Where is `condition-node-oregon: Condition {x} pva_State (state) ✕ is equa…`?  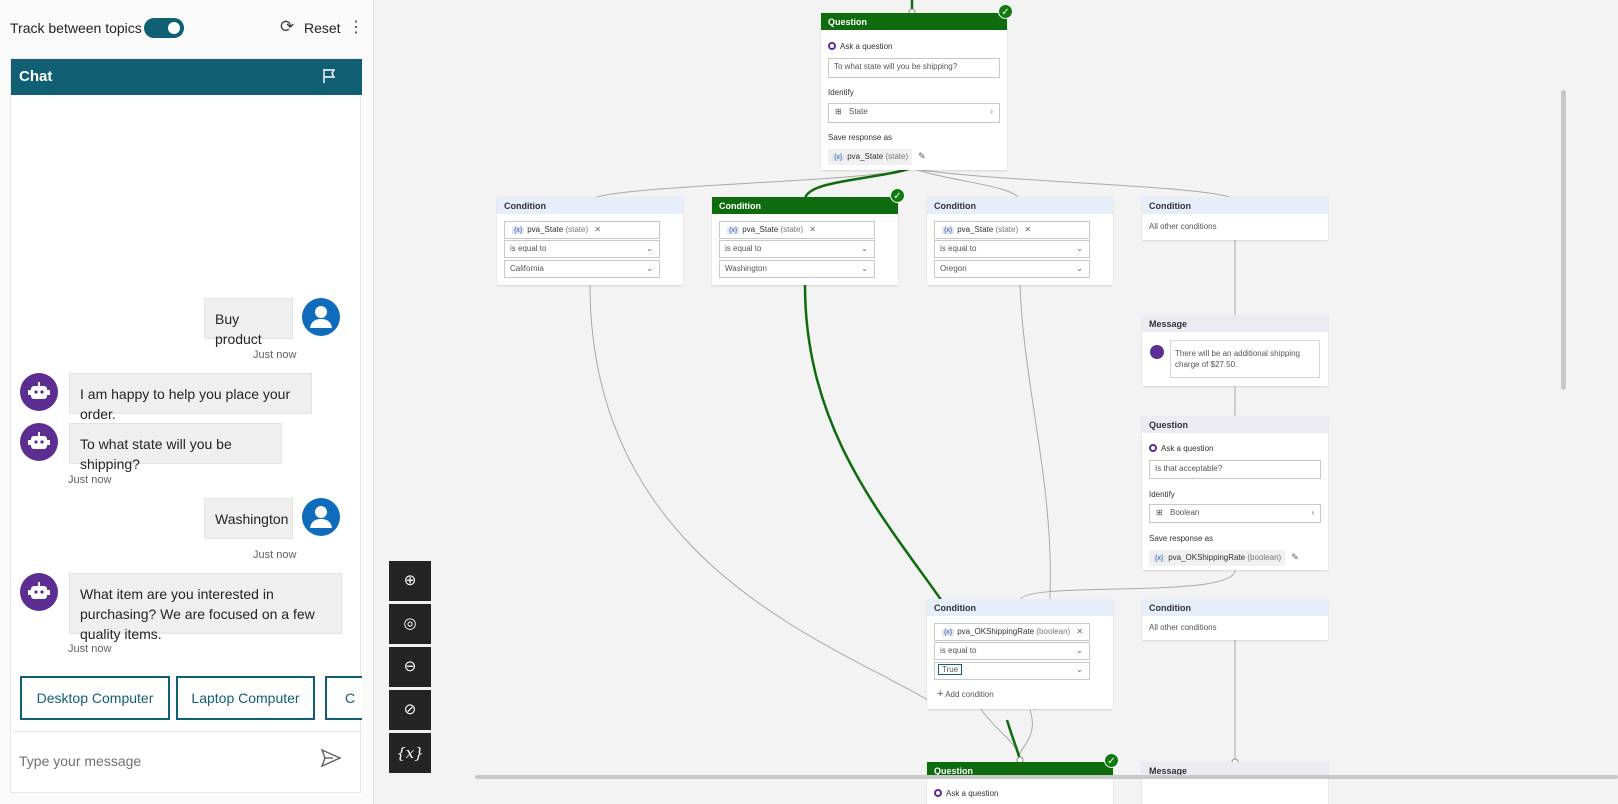
condition-node-oregon: Condition {x} pva_State (state) ✕ is equa… is located at coordinates (1020, 241).